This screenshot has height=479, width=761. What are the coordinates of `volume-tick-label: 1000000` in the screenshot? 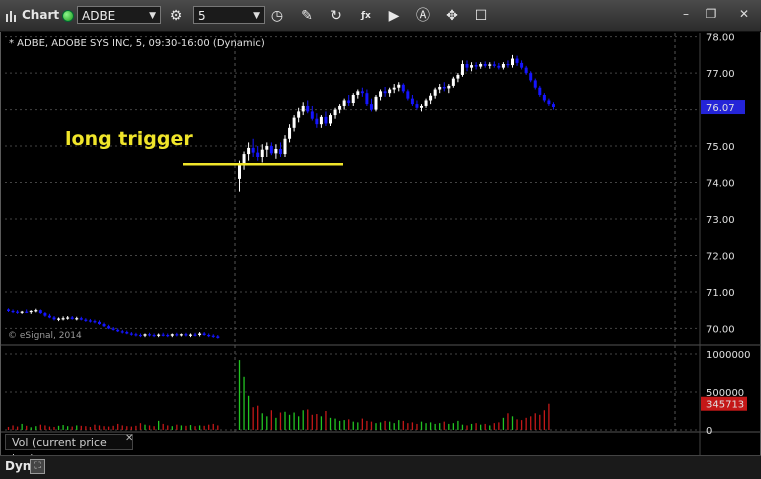 It's located at (728, 355).